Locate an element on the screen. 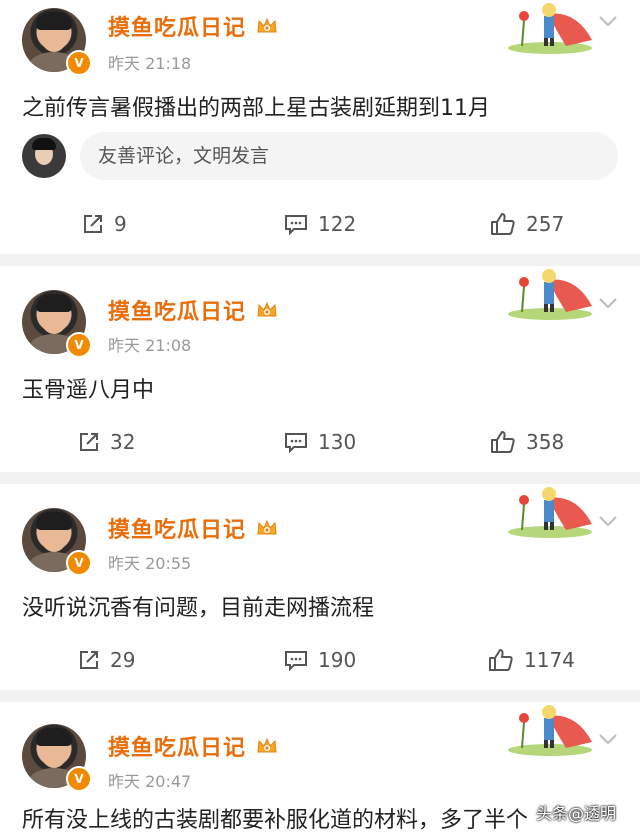 Image resolution: width=640 pixels, height=835 pixels. like-button: 358 is located at coordinates (527, 442).